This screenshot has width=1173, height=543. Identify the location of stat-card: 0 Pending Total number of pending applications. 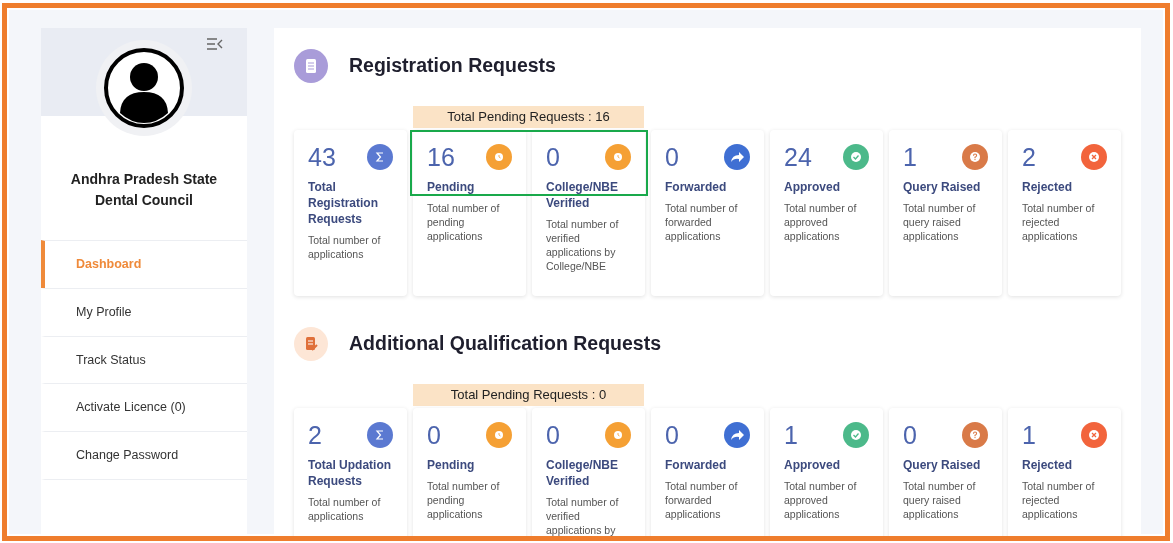
(469, 472).